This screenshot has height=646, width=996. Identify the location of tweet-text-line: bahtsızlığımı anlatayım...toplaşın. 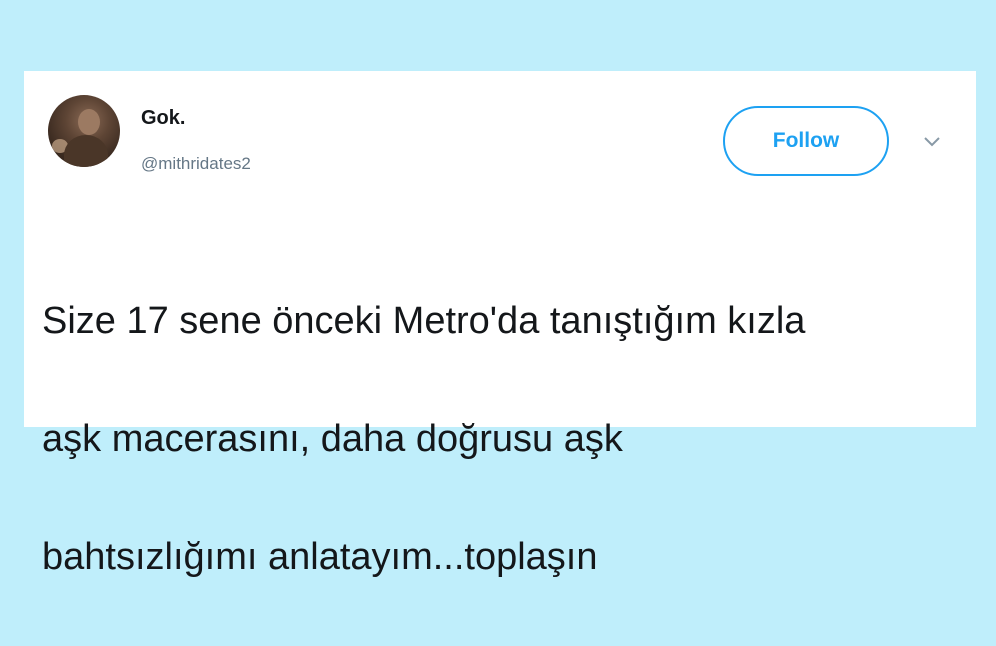
(320, 557).